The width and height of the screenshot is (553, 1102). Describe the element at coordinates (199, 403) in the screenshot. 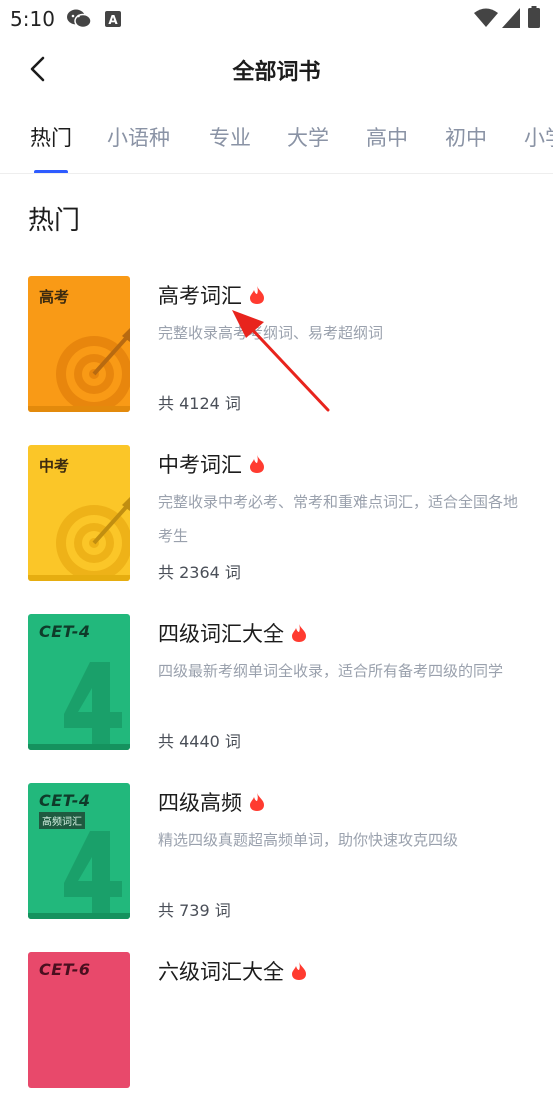

I see `word-count: 共 4124 词` at that location.